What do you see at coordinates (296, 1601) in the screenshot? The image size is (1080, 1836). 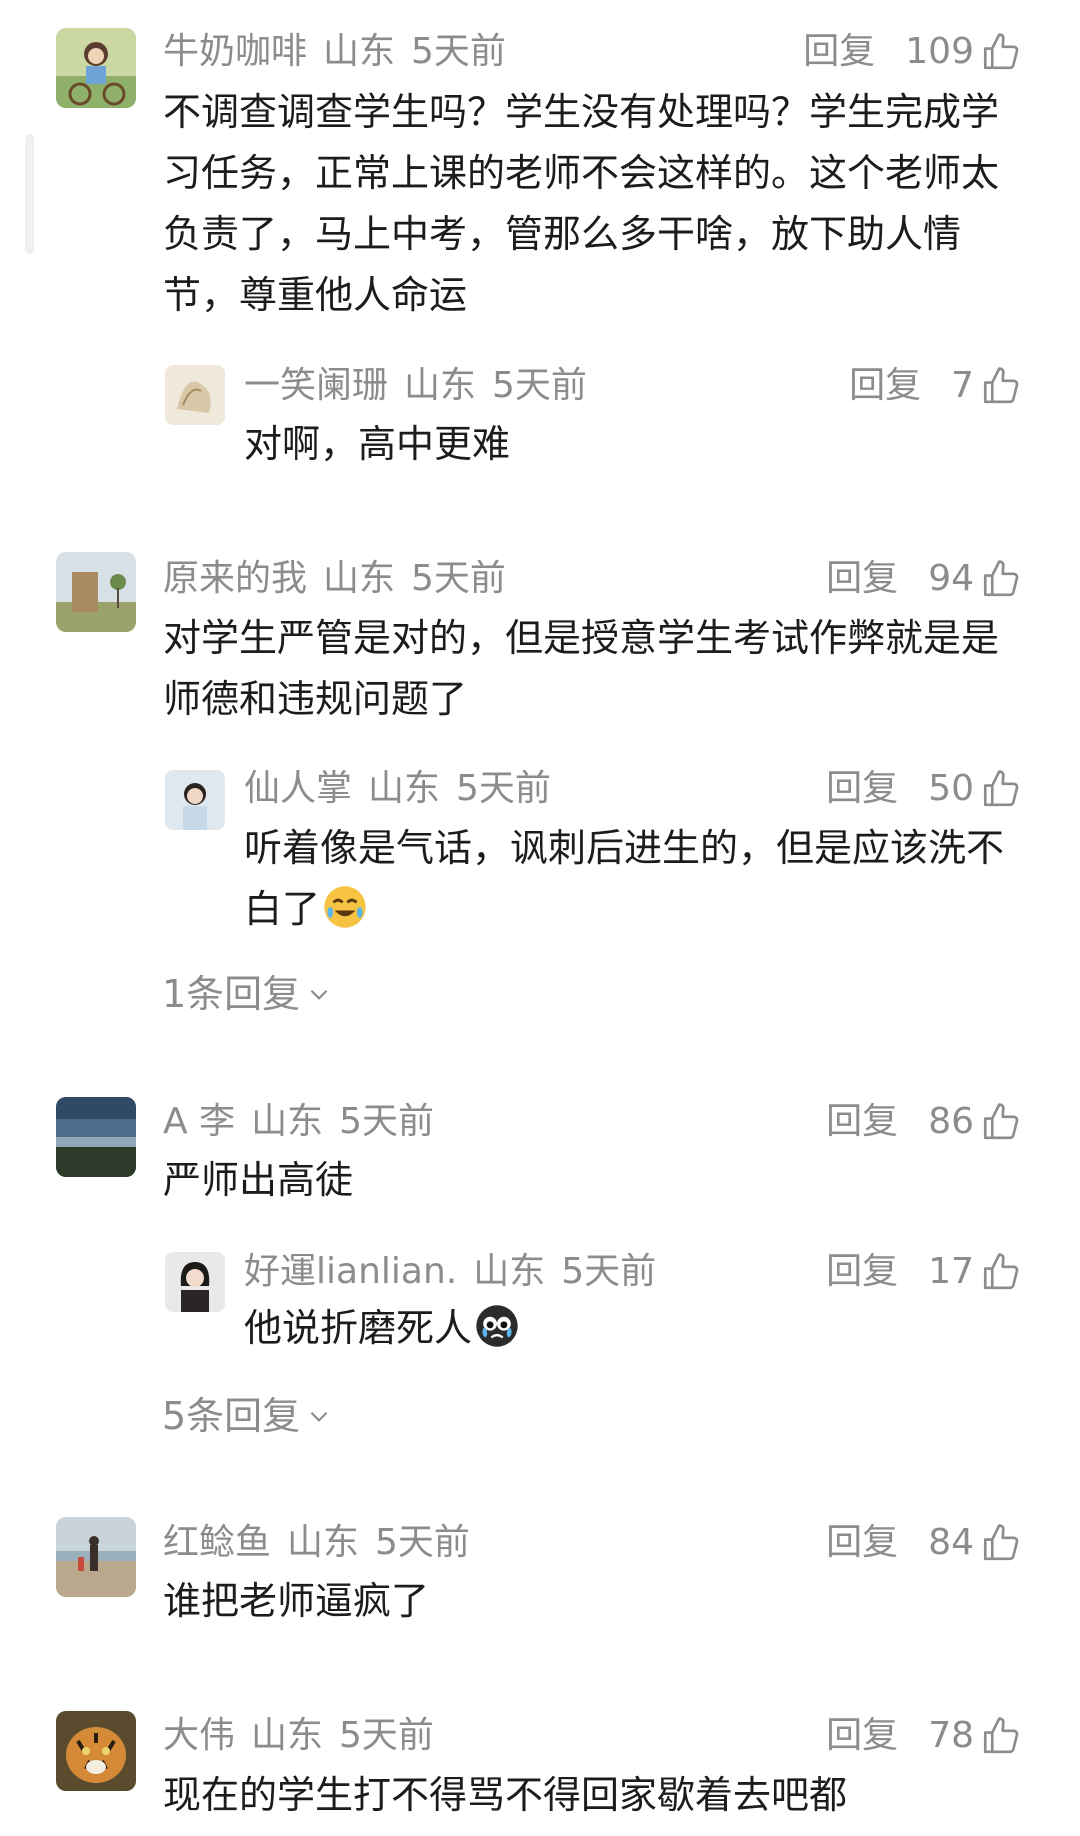 I see `comment-text: 谁把老师逼疯了` at bounding box center [296, 1601].